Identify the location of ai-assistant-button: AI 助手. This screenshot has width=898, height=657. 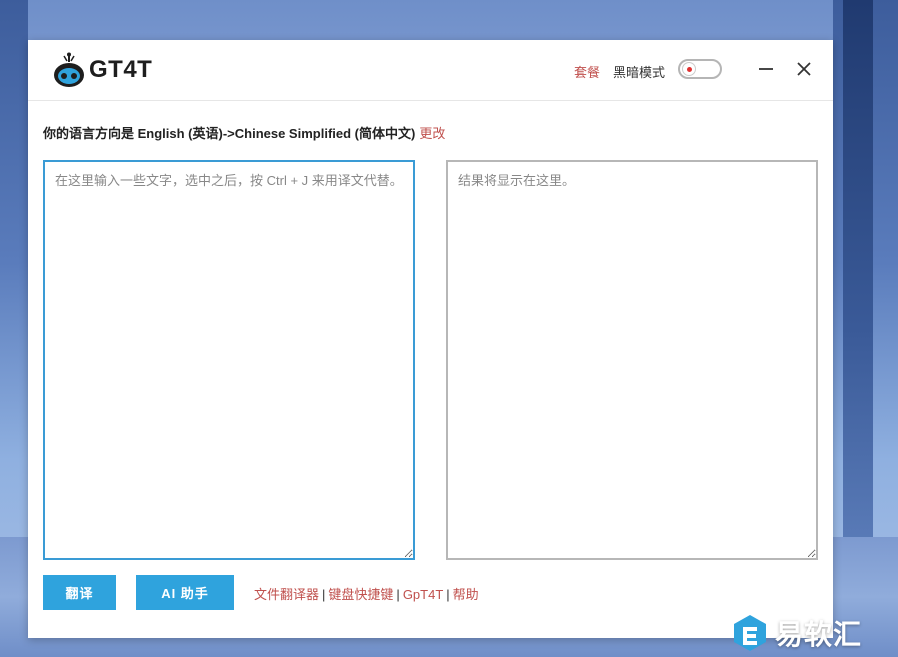
(185, 592).